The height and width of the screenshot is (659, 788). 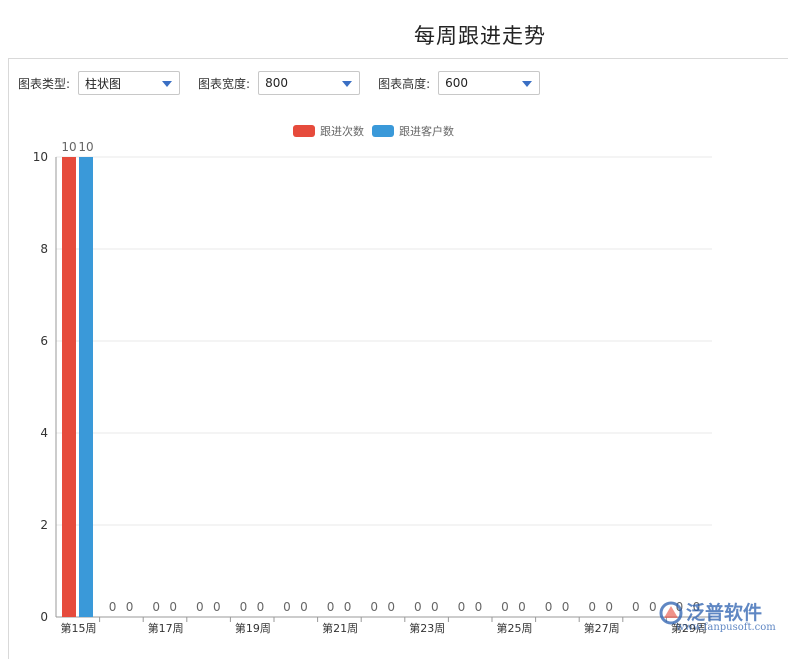 I want to click on watermark-brand: 泛普软件, so click(x=724, y=613).